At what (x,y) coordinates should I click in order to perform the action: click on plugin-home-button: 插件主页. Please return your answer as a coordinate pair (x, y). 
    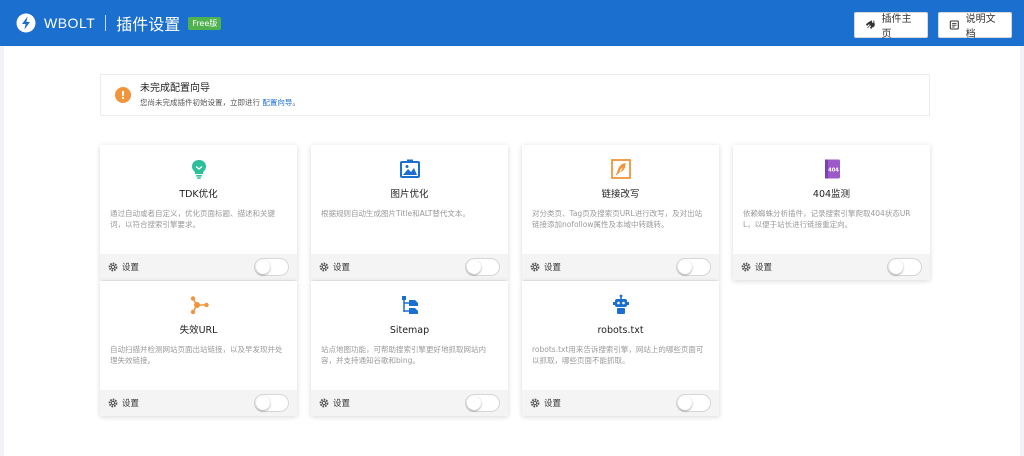
    Looking at the image, I should click on (891, 26).